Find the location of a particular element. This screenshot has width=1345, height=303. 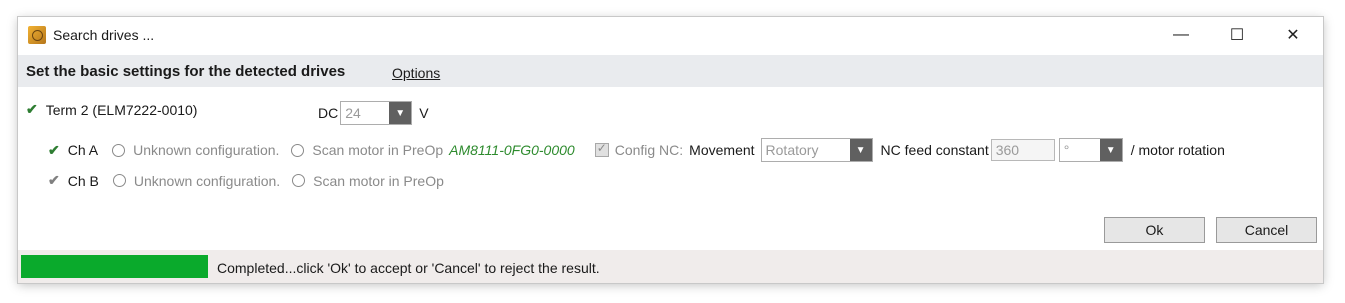

movement-label: Movement is located at coordinates (722, 150).